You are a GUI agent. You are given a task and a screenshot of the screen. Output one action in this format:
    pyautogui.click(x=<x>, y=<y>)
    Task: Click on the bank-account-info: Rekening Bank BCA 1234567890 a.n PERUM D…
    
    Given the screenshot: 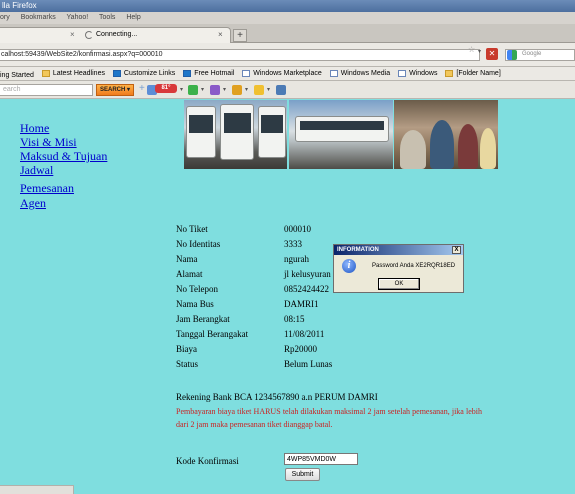 What is the action you would take?
    pyautogui.click(x=277, y=397)
    